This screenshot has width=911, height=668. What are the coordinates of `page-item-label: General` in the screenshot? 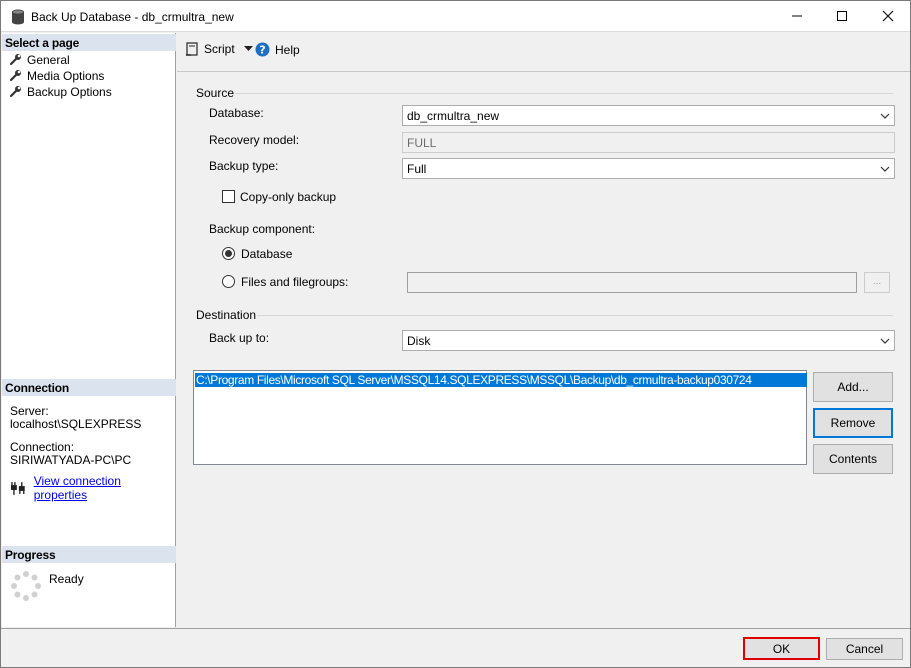 It's located at (48, 59).